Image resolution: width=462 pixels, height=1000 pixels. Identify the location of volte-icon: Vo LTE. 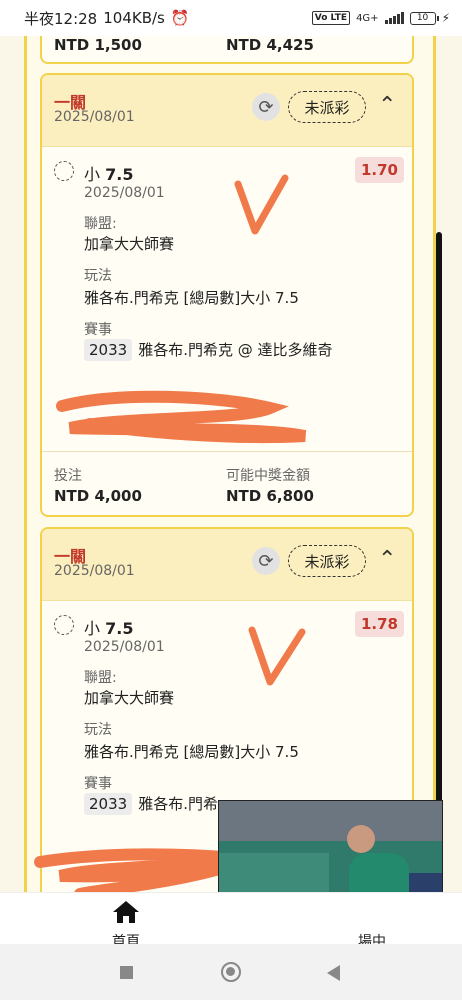
(331, 18).